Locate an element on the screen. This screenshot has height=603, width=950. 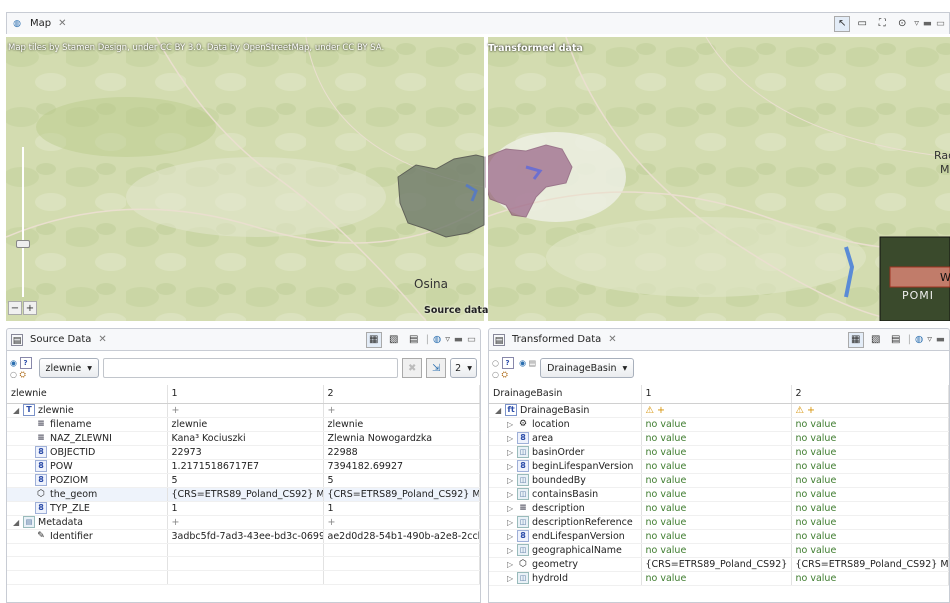
zoom-box-icon: ▭ is located at coordinates (862, 24).